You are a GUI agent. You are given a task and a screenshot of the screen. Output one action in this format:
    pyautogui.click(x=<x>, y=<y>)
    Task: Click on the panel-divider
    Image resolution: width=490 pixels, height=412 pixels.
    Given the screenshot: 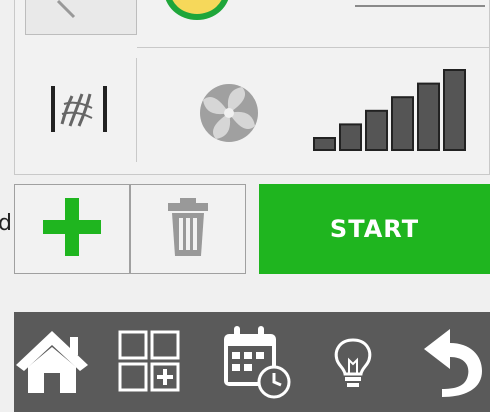 What is the action you would take?
    pyautogui.click(x=313, y=47)
    